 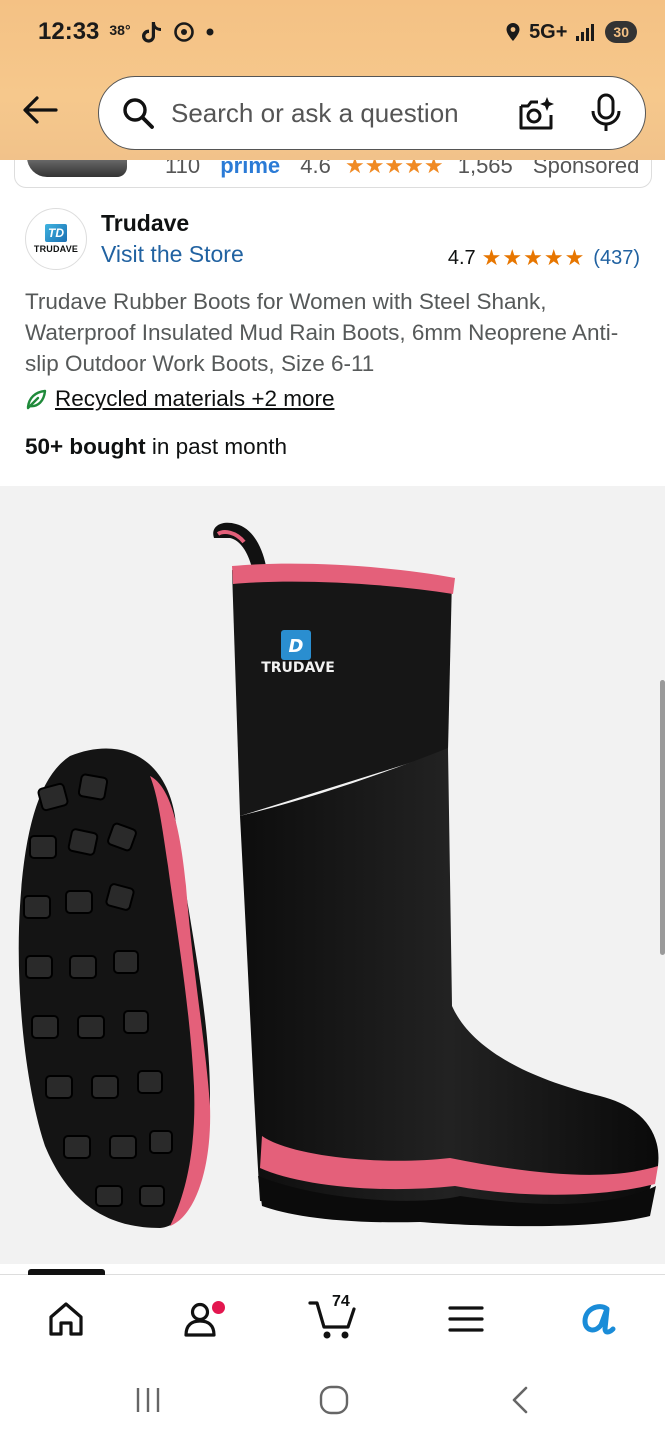 I want to click on bottom-navigation: 74, so click(x=332, y=1314).